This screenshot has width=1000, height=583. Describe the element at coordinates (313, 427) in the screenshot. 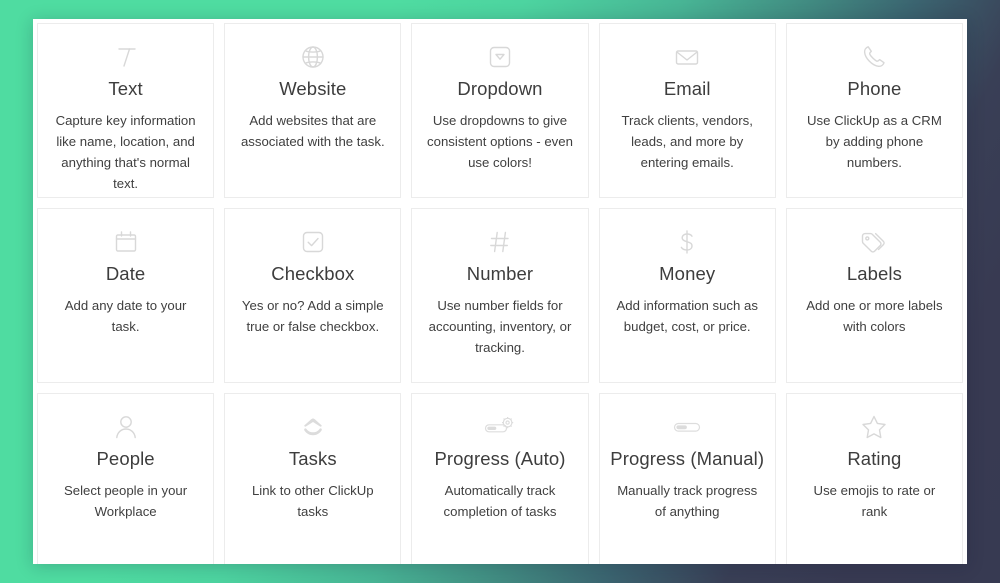

I see `chevron-up-down-icon` at that location.